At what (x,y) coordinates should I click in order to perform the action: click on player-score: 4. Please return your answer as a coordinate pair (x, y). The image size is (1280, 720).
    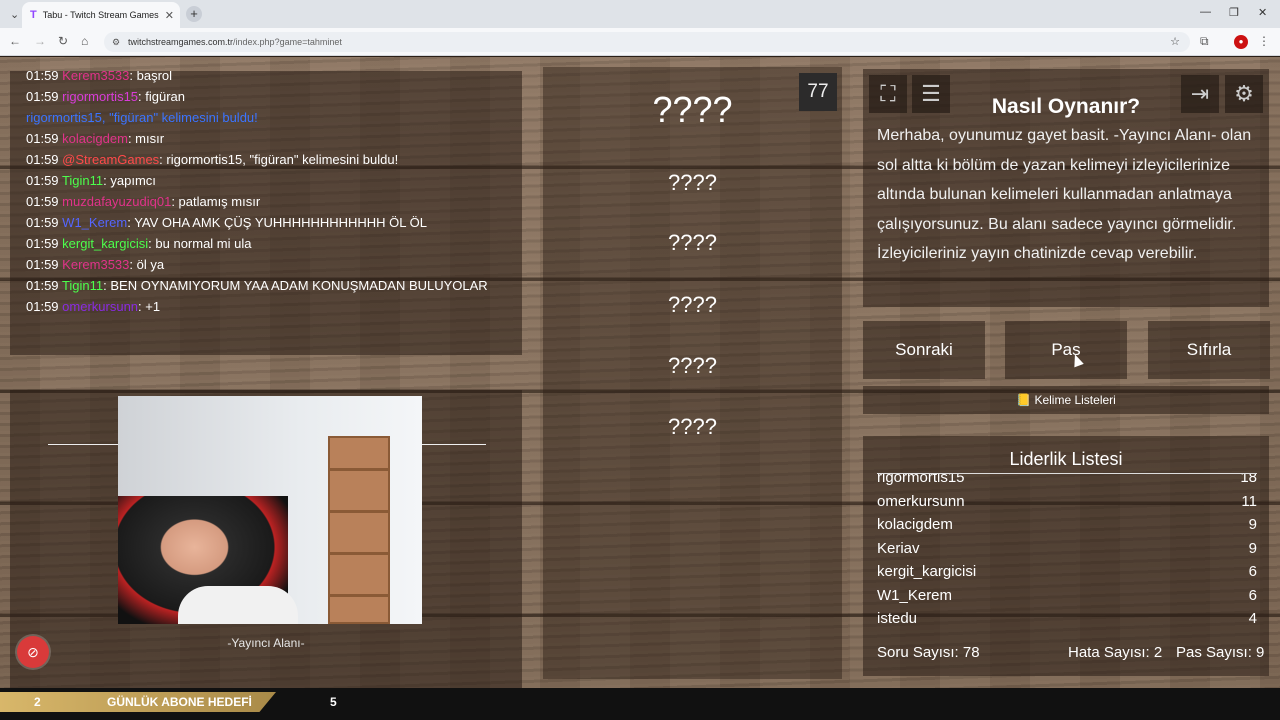
    Looking at the image, I should click on (1252, 618).